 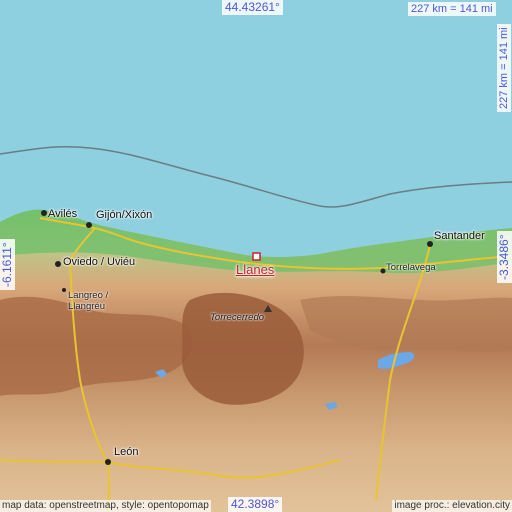 What do you see at coordinates (383, 271) in the screenshot?
I see `torrelavega-marker` at bounding box center [383, 271].